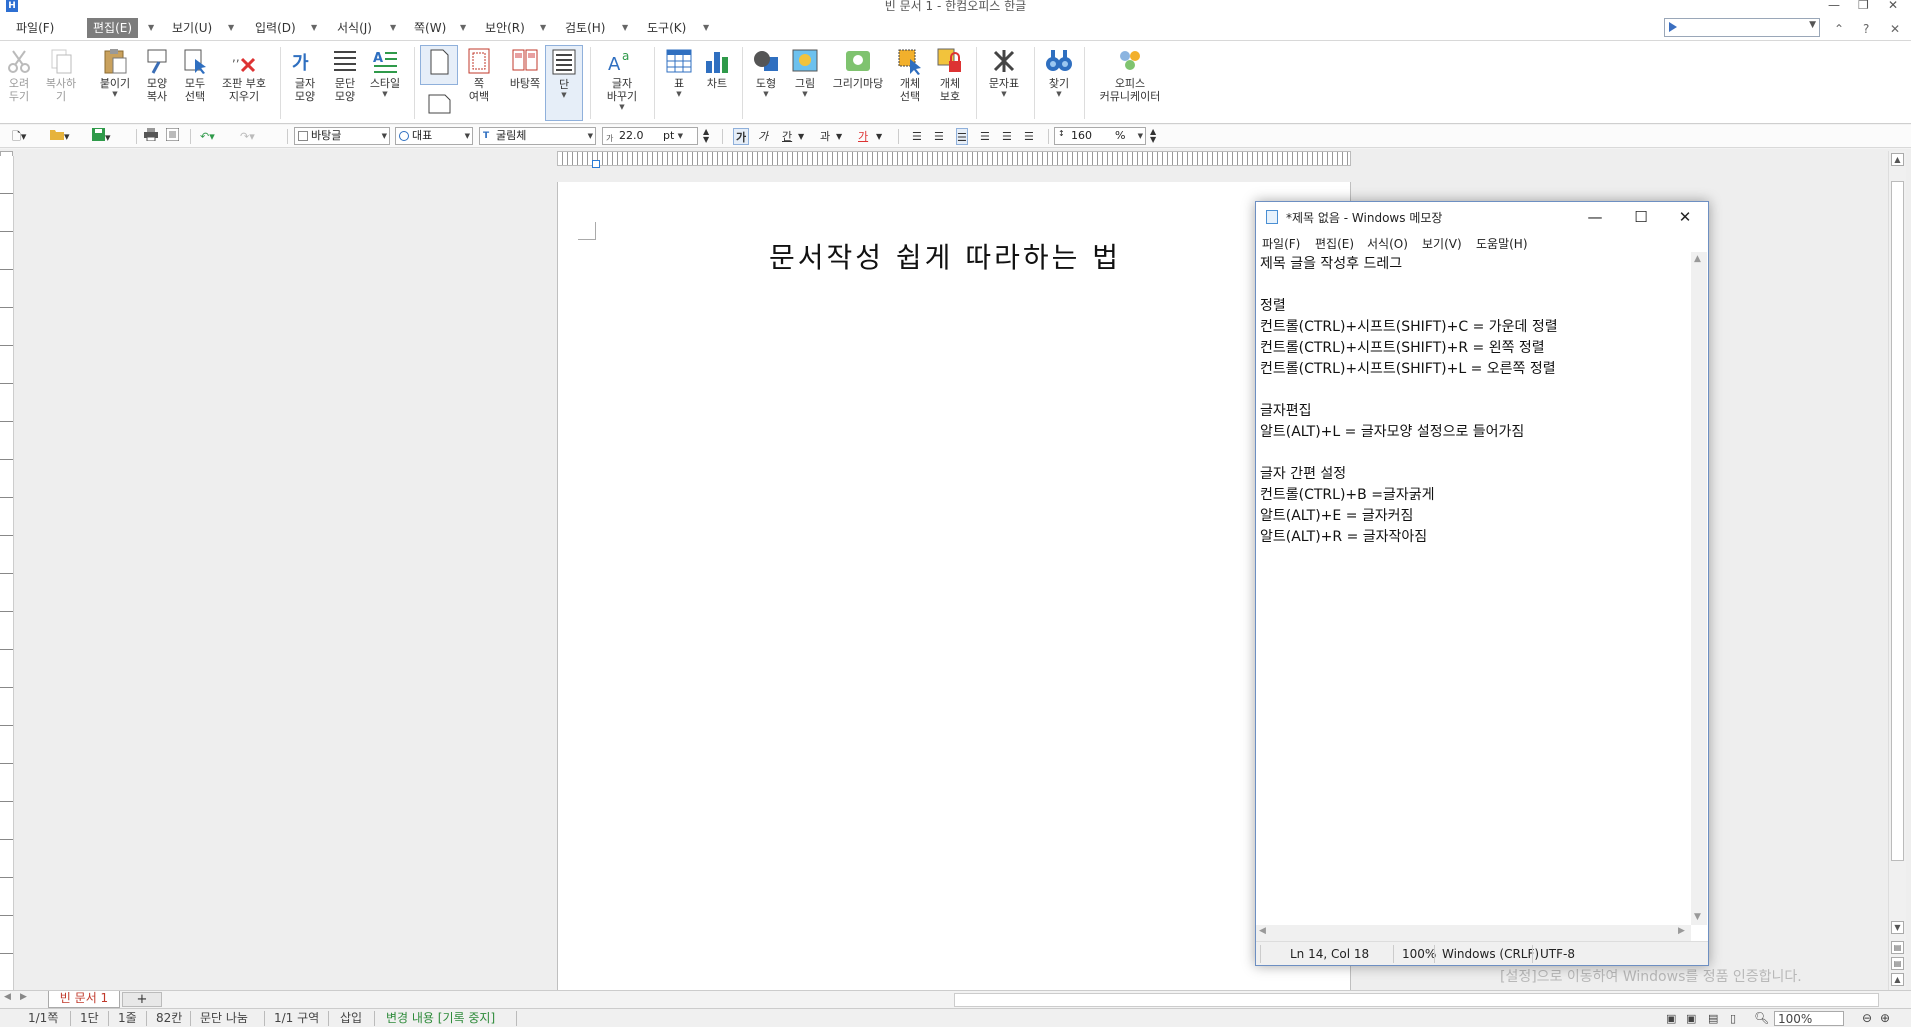  What do you see at coordinates (1897, 979) in the screenshot?
I see `prev-page-button: ▲` at bounding box center [1897, 979].